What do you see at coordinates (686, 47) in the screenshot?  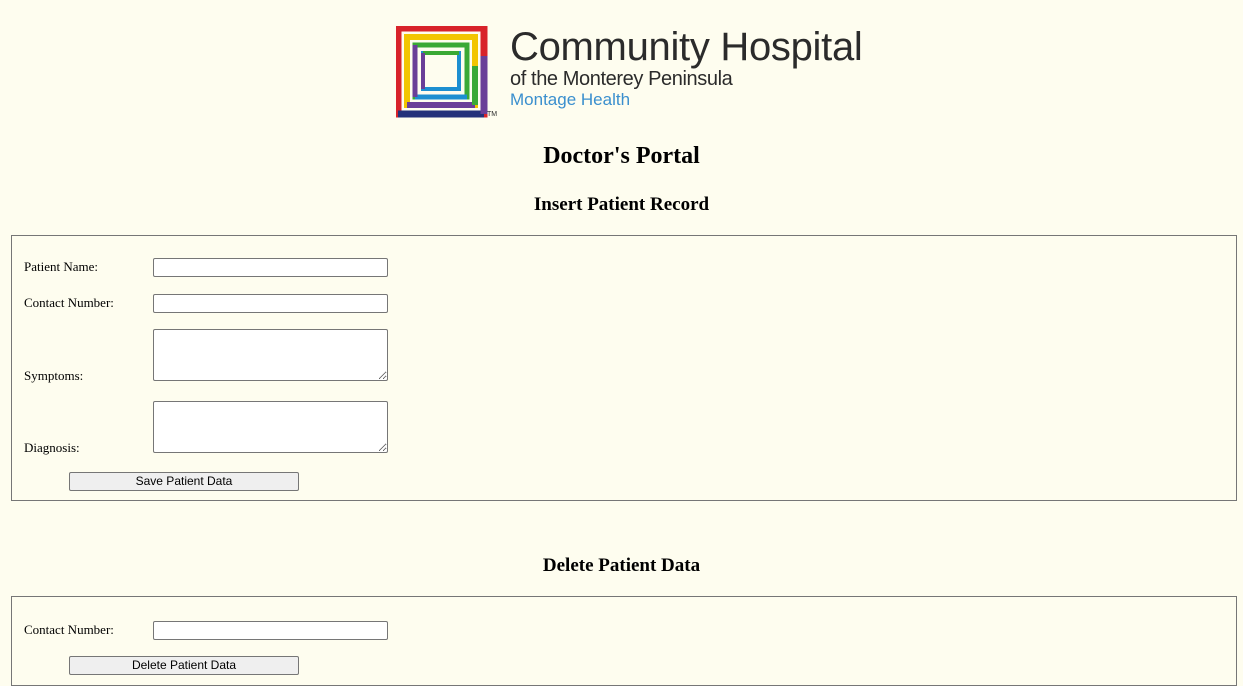 I see `logo-title: Community Hospital` at bounding box center [686, 47].